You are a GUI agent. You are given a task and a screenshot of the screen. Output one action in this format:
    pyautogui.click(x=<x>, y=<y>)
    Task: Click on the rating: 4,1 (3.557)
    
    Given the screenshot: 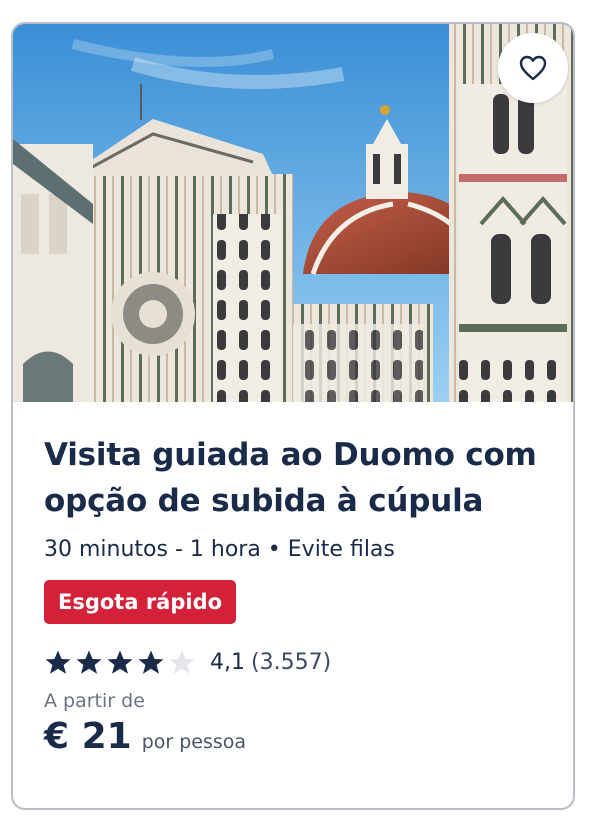 What is the action you would take?
    pyautogui.click(x=296, y=662)
    